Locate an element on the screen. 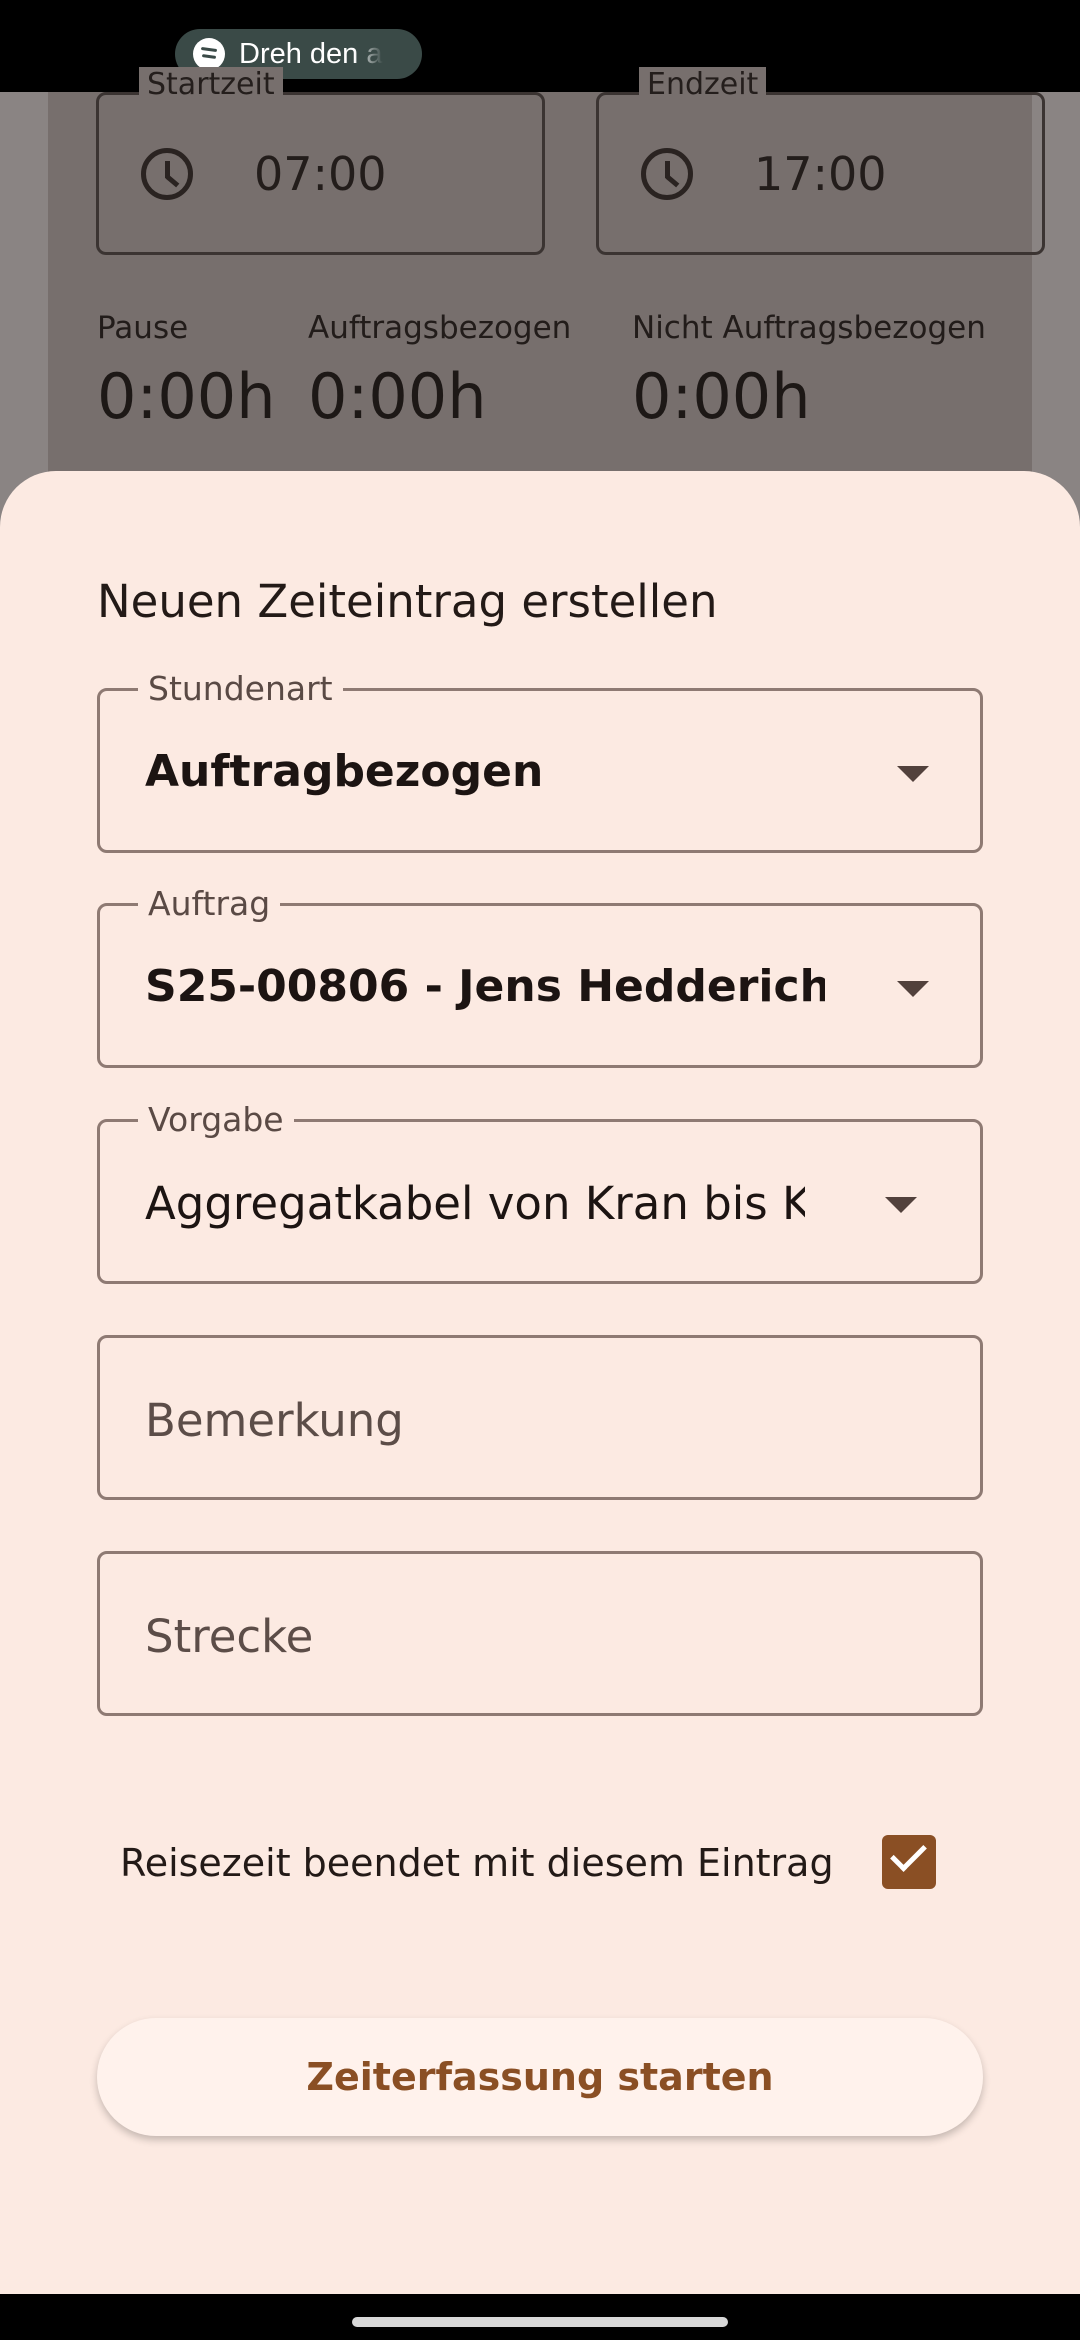  media-chip-text: Dreh den a is located at coordinates (311, 53).